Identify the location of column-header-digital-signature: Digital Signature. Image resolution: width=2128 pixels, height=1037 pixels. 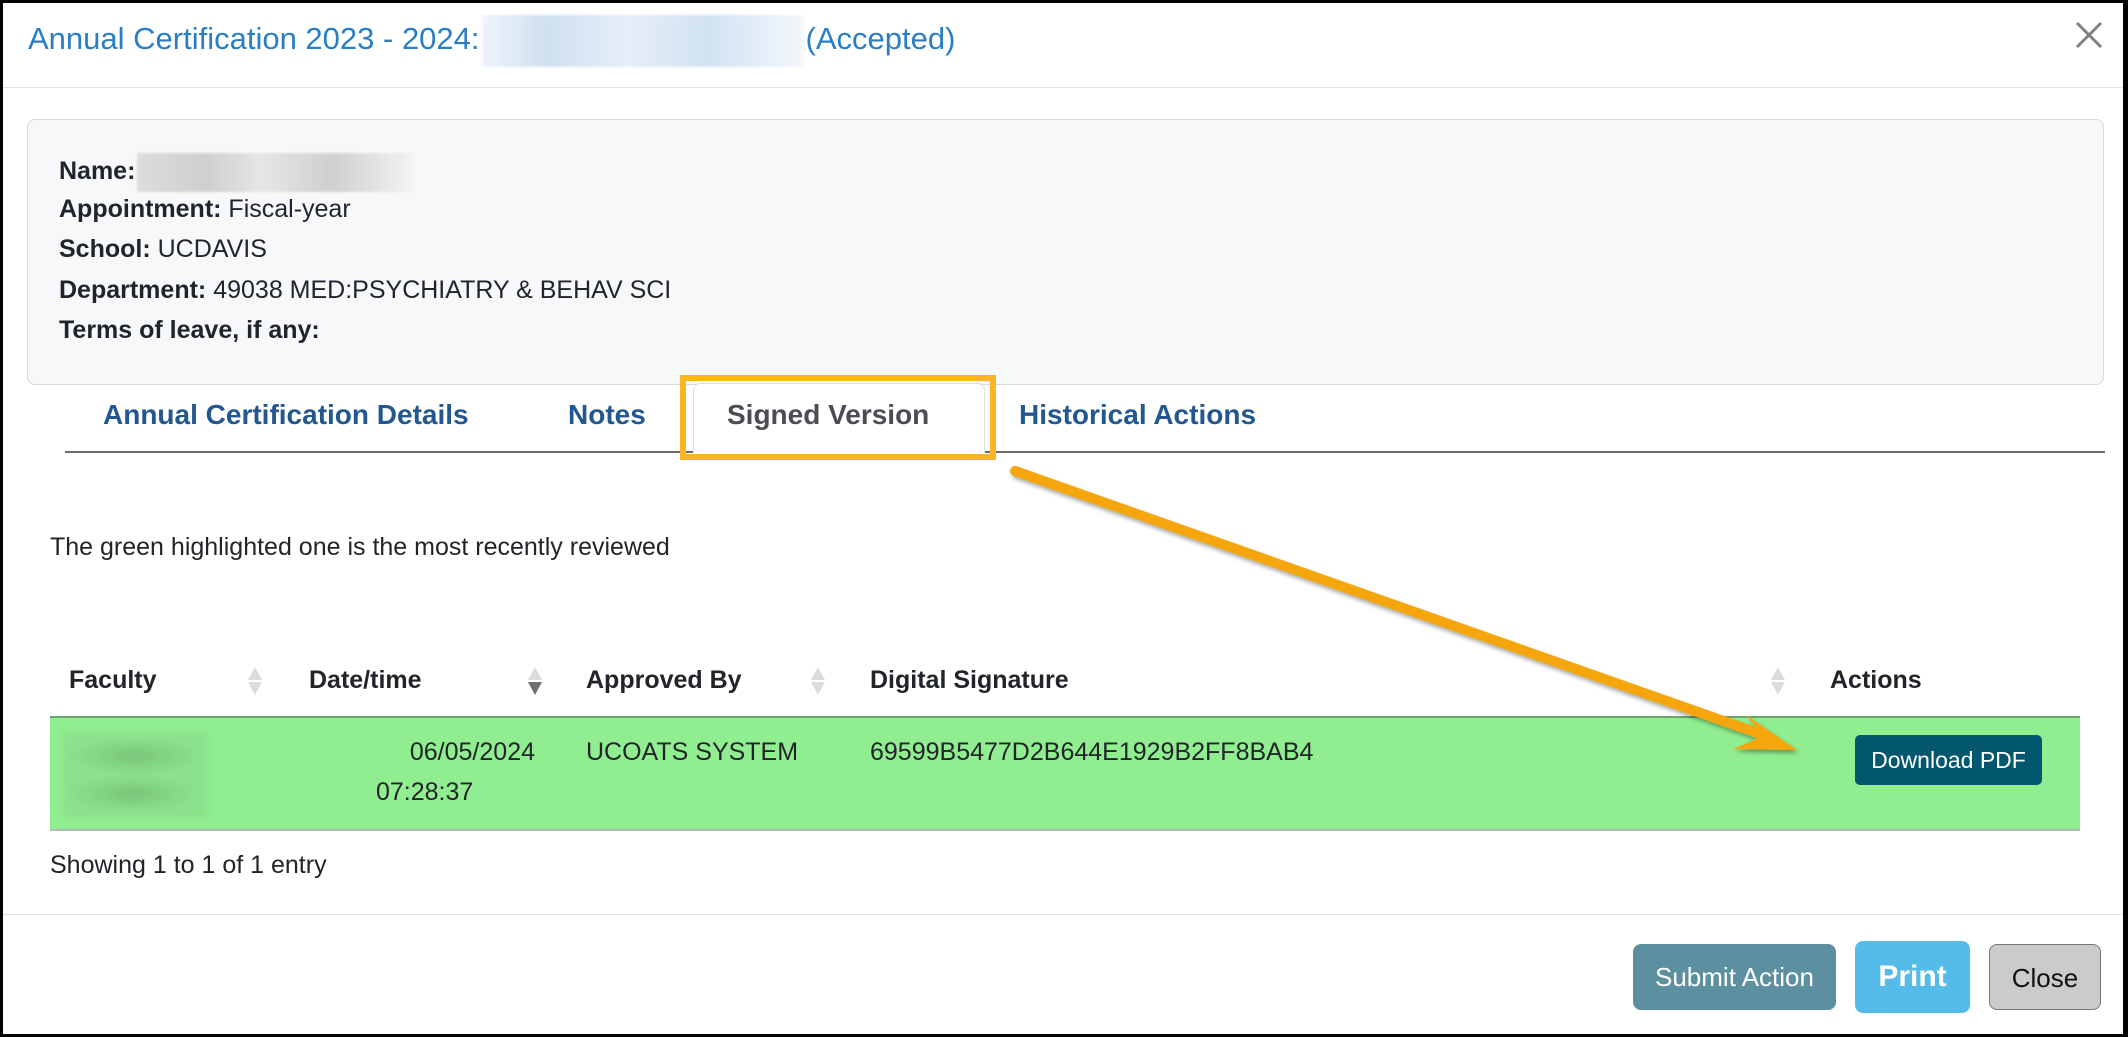
(969, 680).